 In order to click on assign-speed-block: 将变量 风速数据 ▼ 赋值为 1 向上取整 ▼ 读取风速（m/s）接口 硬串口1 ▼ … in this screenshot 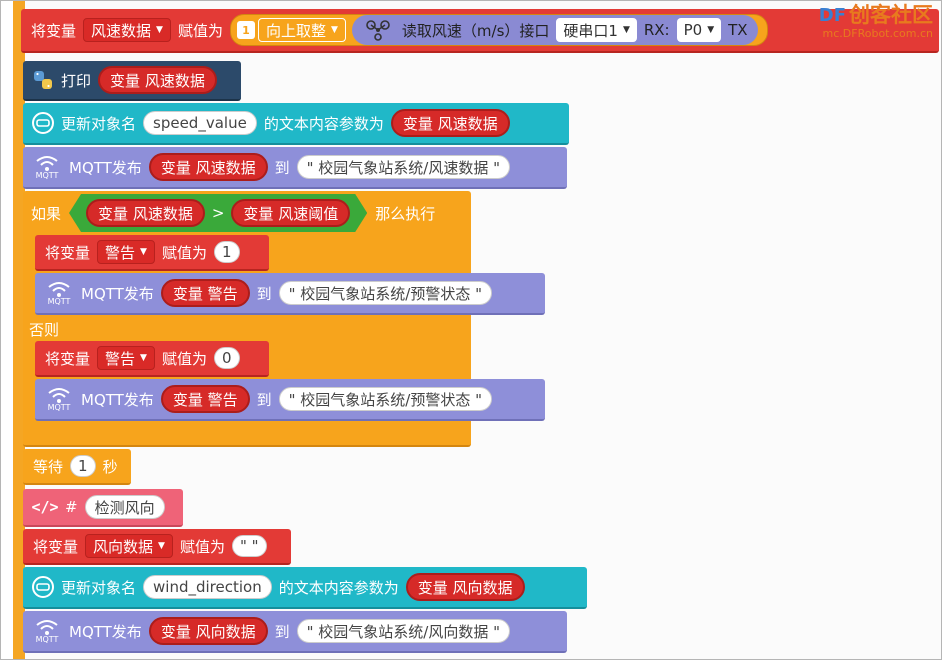, I will do `click(480, 31)`.